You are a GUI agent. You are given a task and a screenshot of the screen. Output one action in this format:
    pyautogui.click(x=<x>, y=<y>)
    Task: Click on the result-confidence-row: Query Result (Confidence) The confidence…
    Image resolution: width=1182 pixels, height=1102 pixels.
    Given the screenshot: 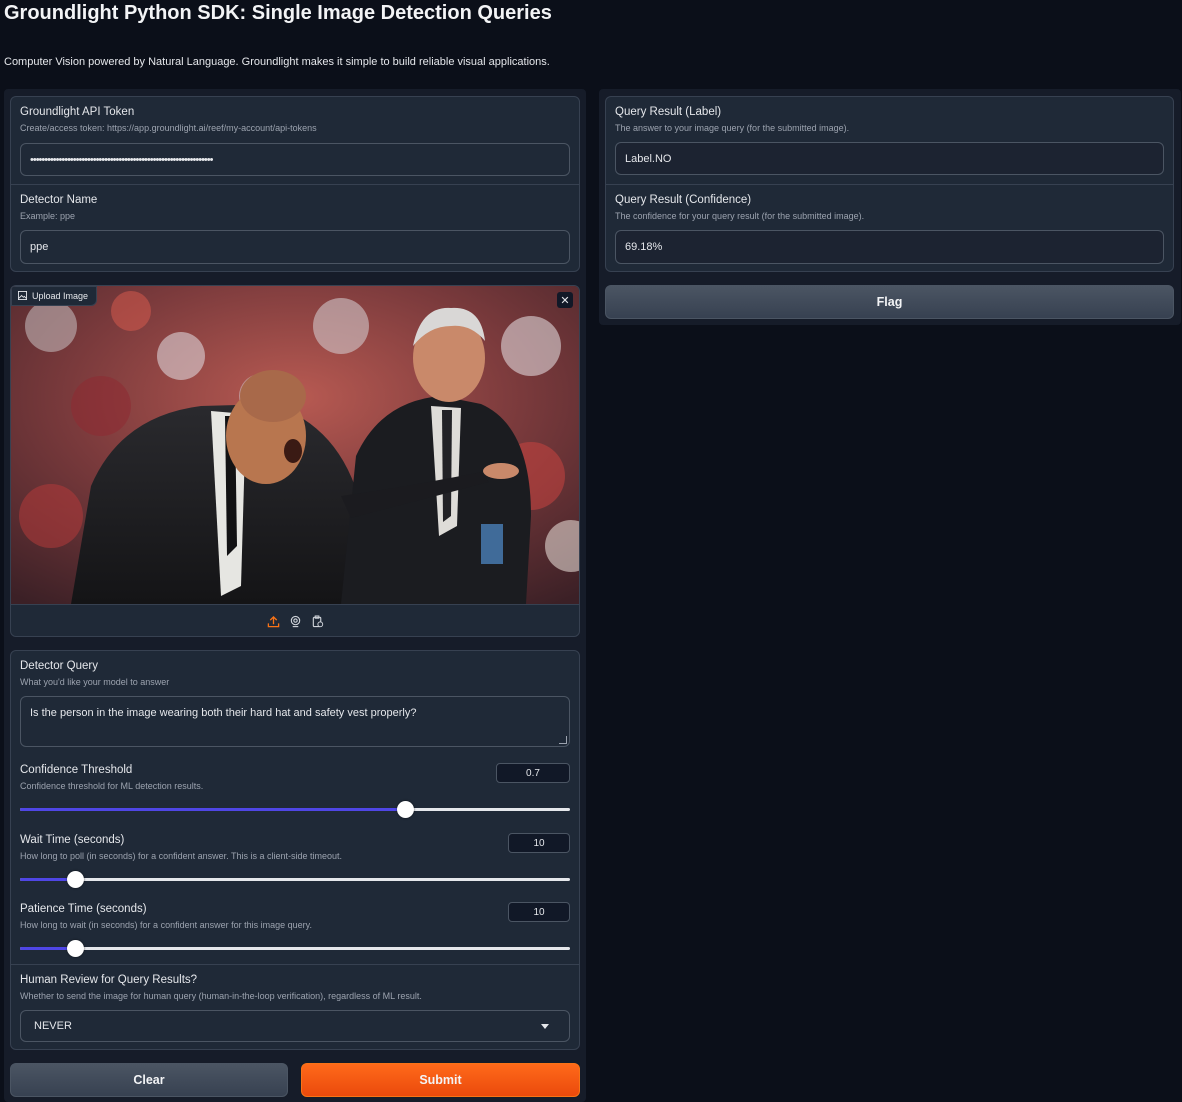 What is the action you would take?
    pyautogui.click(x=889, y=228)
    